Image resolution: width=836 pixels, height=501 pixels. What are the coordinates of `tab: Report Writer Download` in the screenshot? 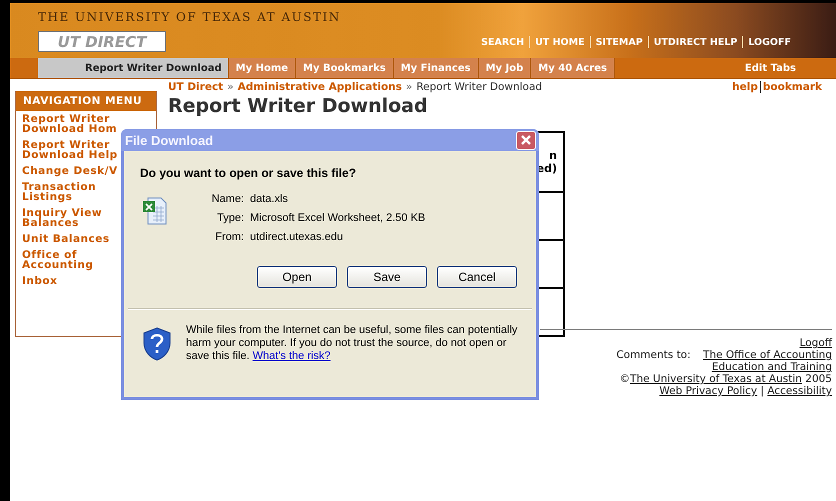 It's located at (133, 68).